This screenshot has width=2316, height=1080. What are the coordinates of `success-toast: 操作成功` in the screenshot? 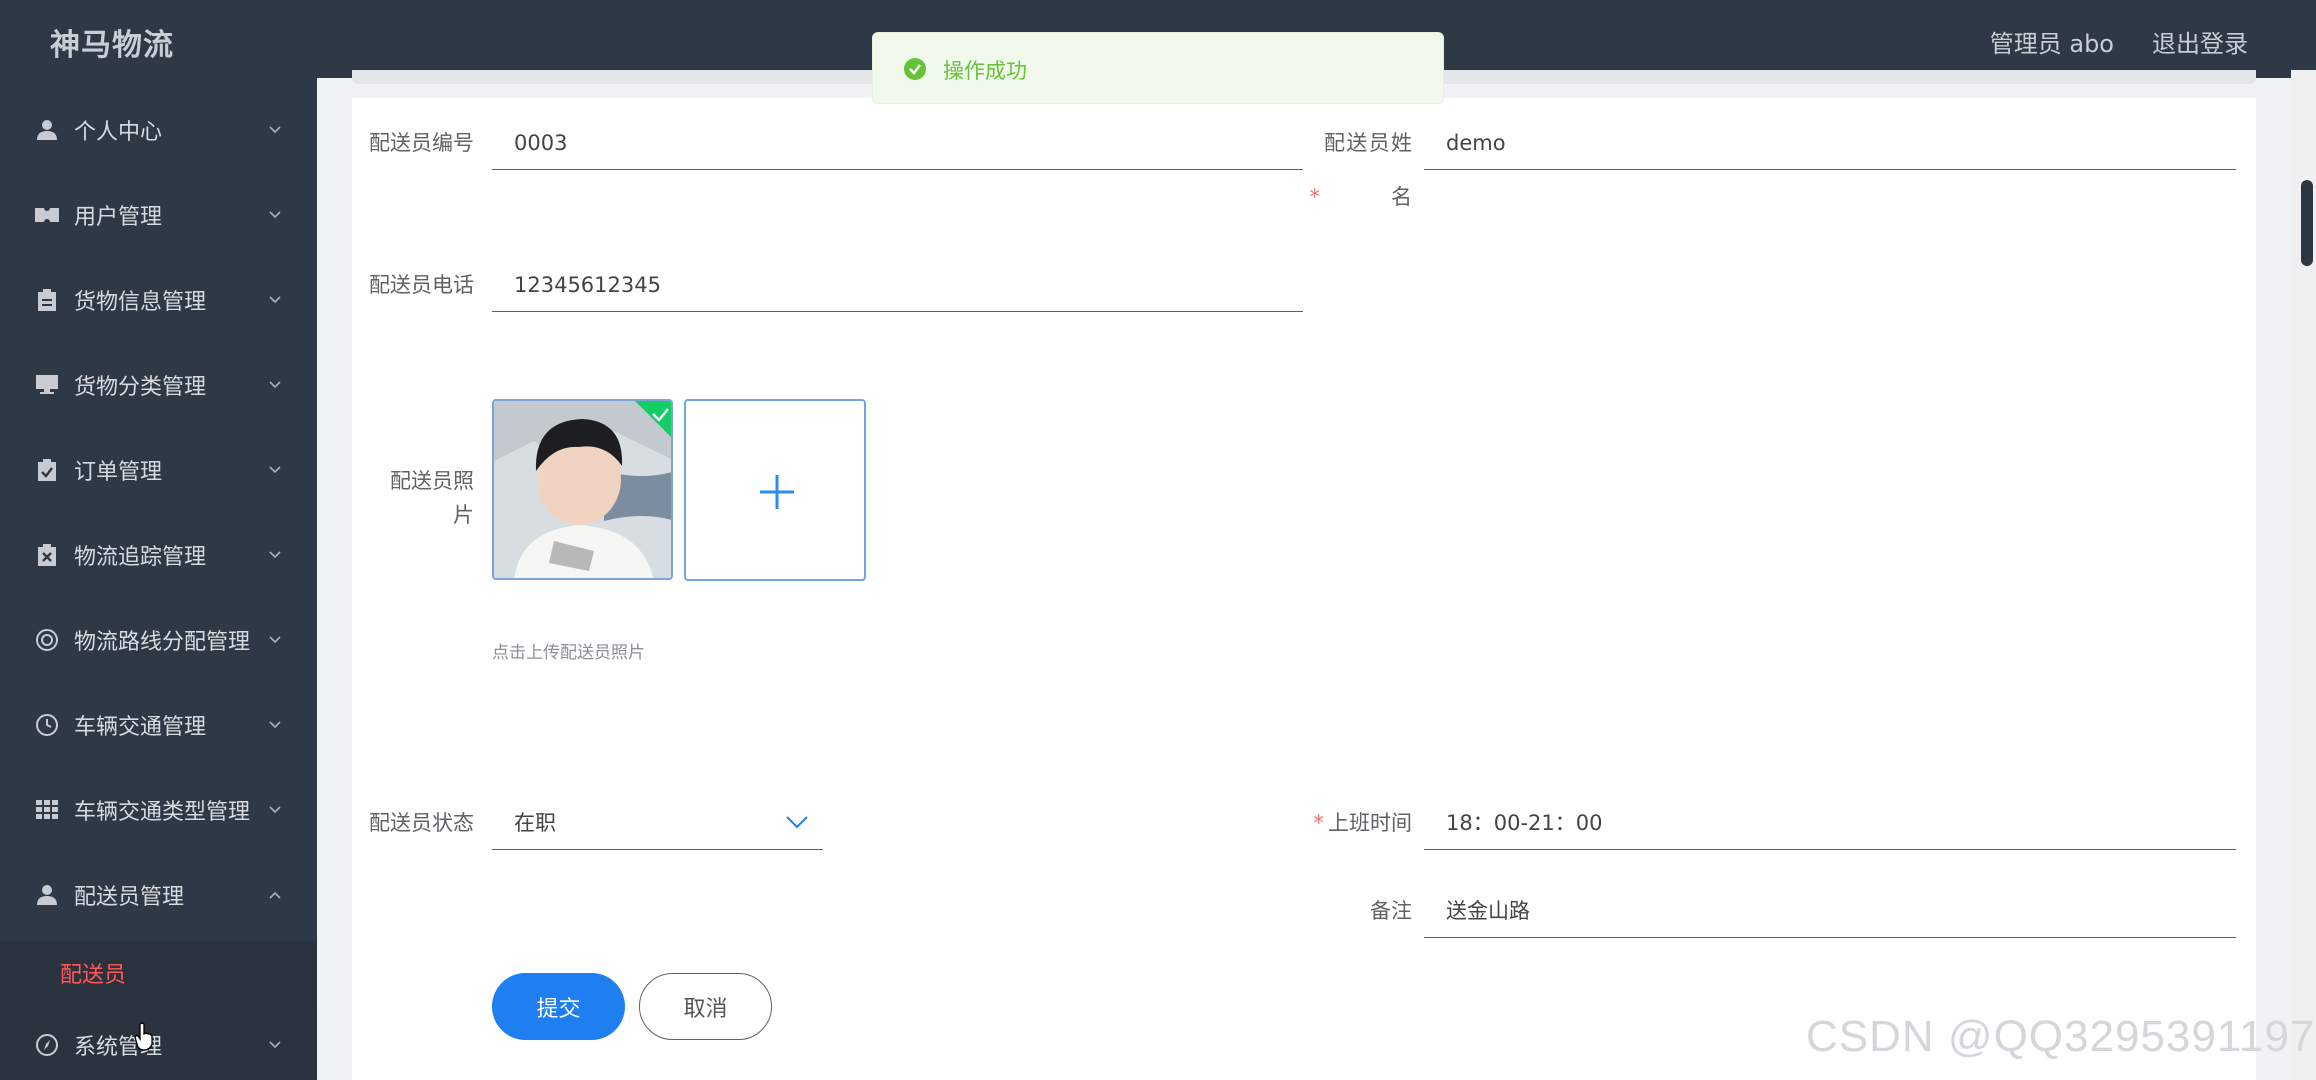 It's located at (1158, 68).